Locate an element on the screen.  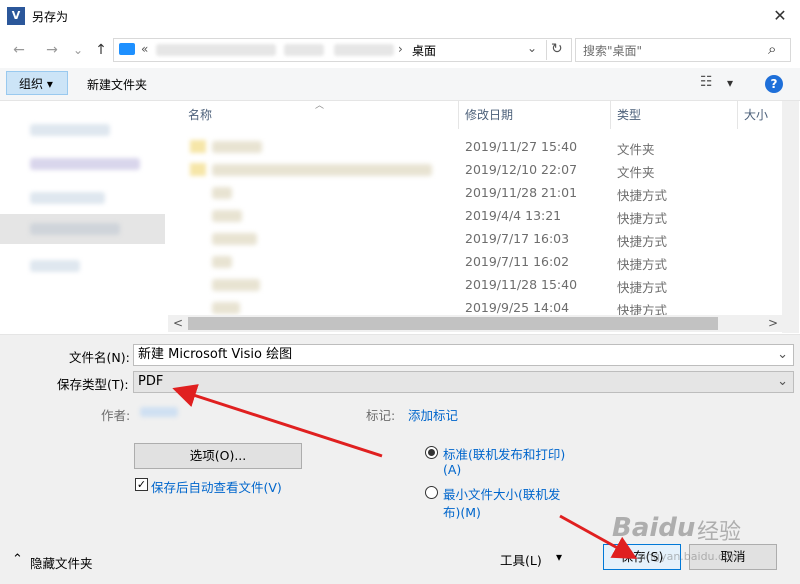
arrow-to-filetype is located at coordinates (277, 421).